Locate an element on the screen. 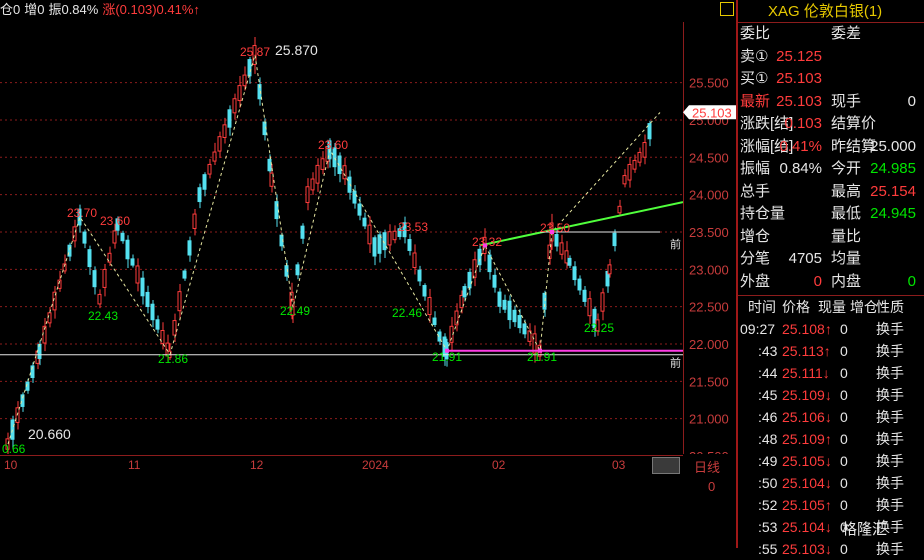 This screenshot has height=560, width=924. date-tick: 11 is located at coordinates (134, 465).